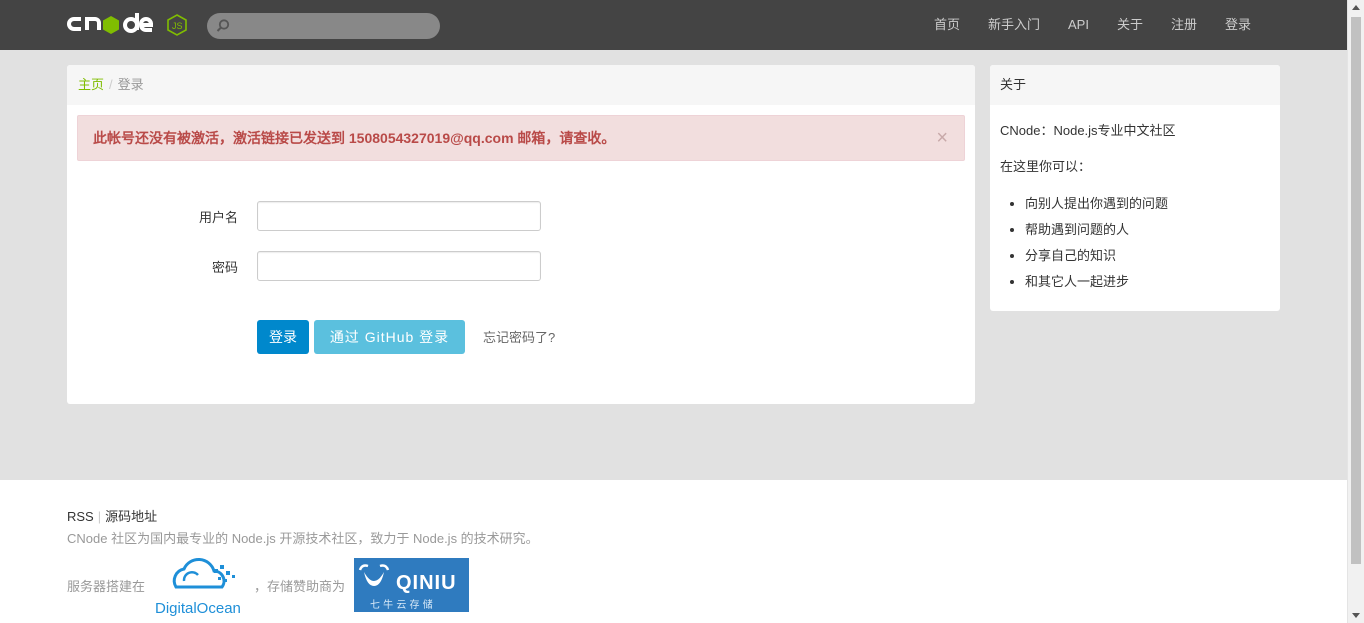 The image size is (1364, 623). Describe the element at coordinates (521, 85) in the screenshot. I see `breadcrumb: 主页 / 登录` at that location.